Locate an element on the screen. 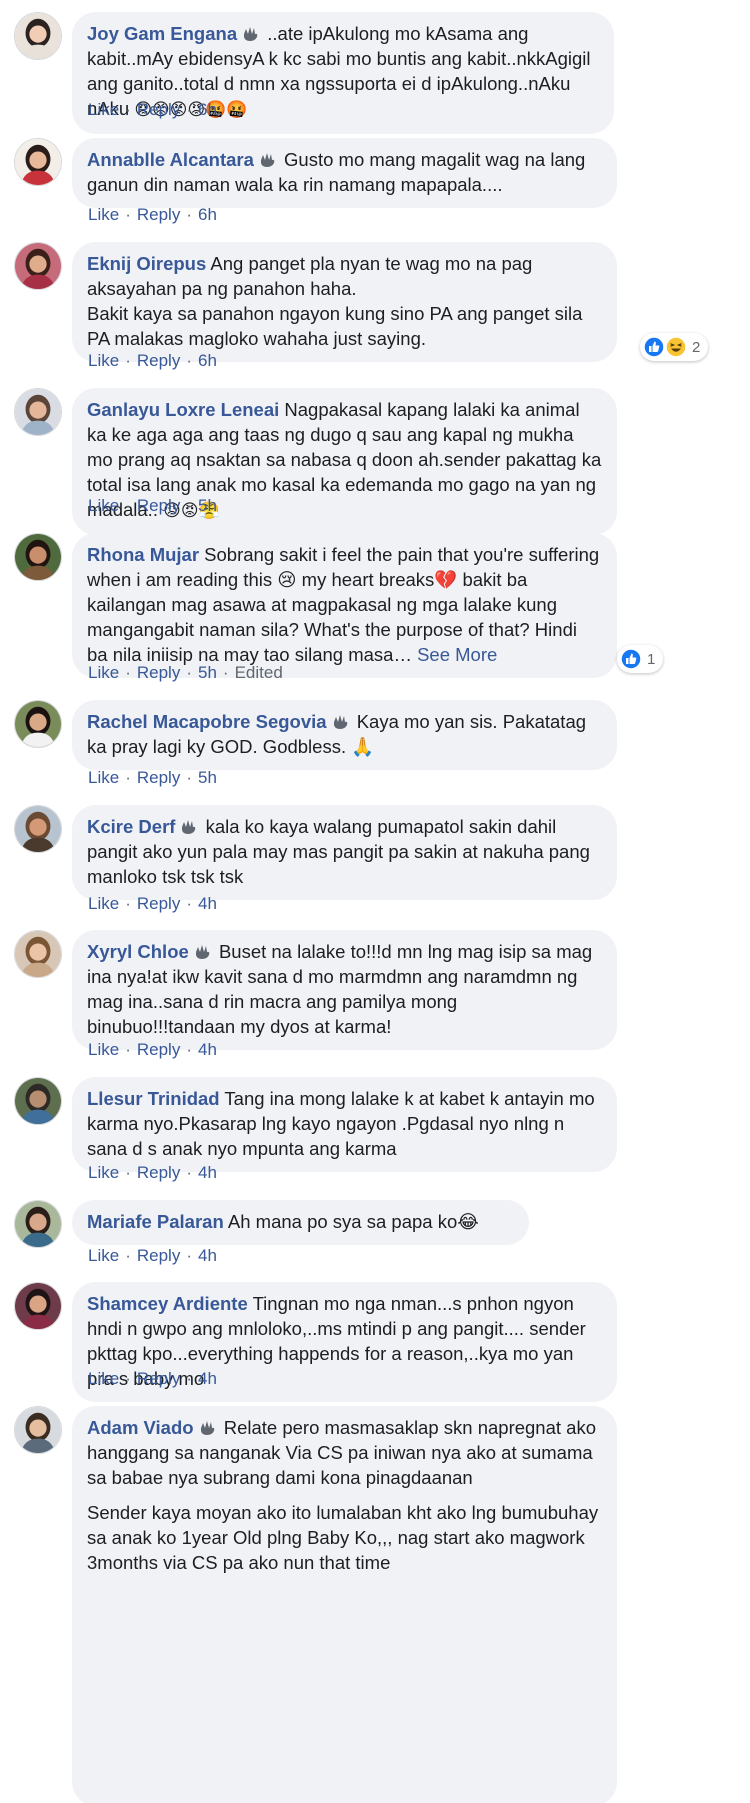  comment-author-link: Rhona Mujar is located at coordinates (143, 554).